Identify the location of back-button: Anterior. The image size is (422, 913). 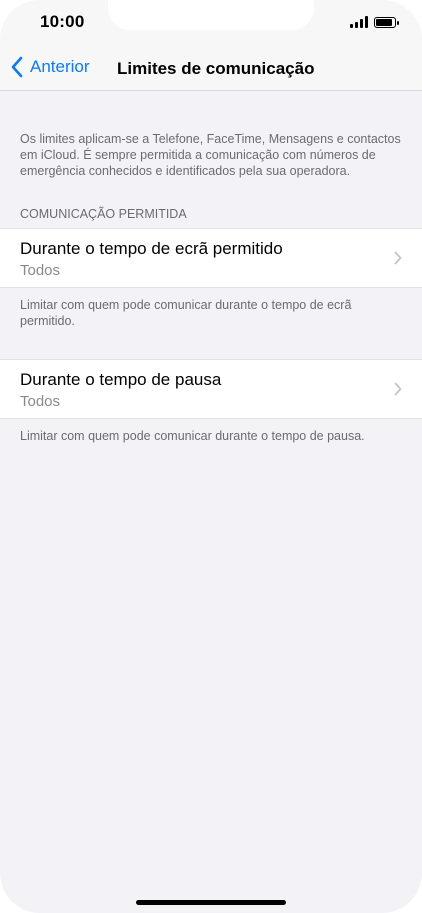
(50, 67).